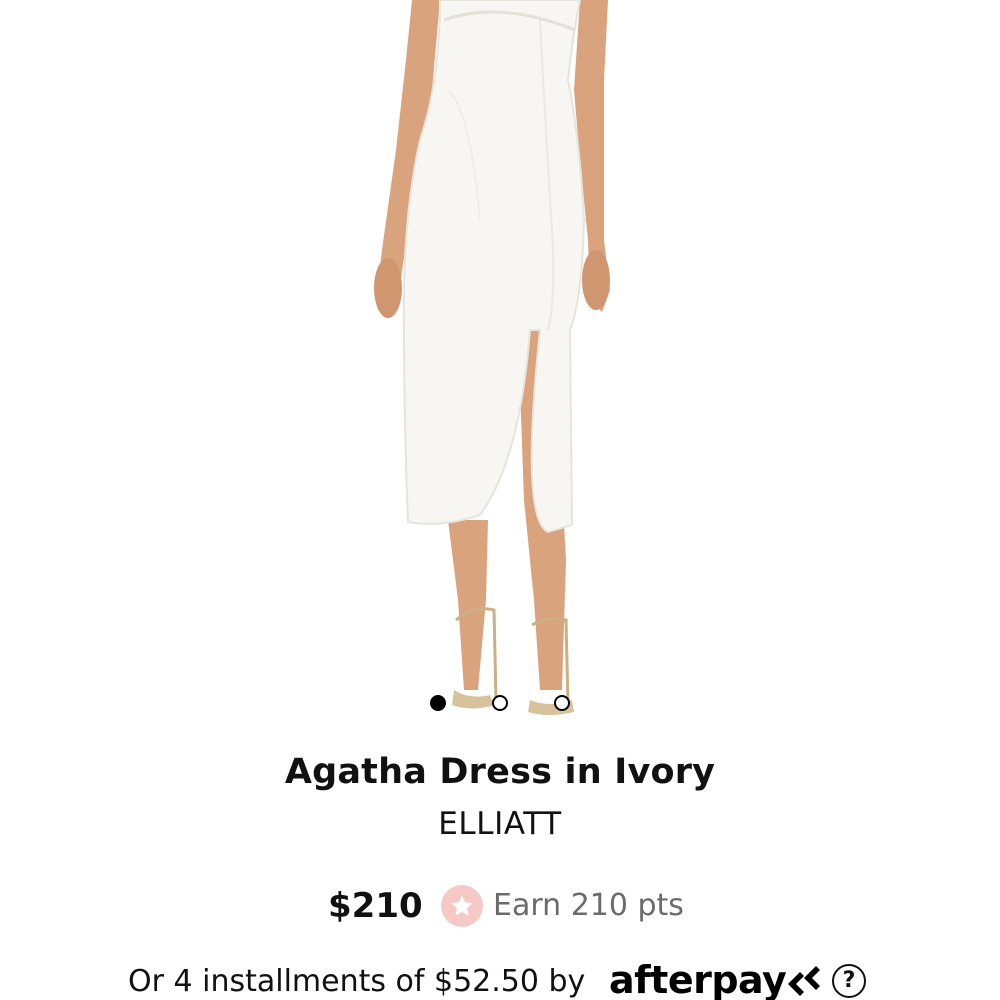 The image size is (1000, 1000). I want to click on price-row: $210 Earn 210 pts, so click(500, 908).